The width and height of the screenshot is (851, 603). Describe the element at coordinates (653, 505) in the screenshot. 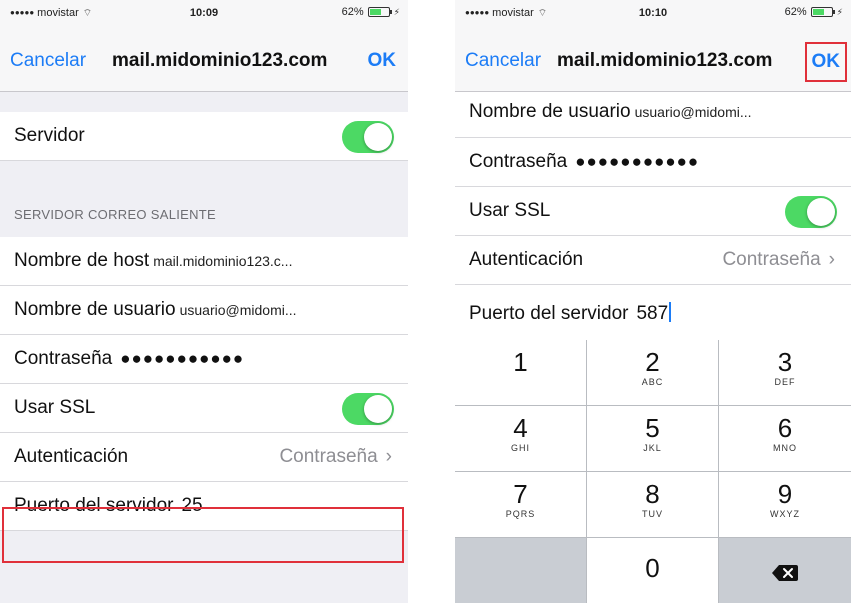

I see `key-8: 8 TUV` at that location.